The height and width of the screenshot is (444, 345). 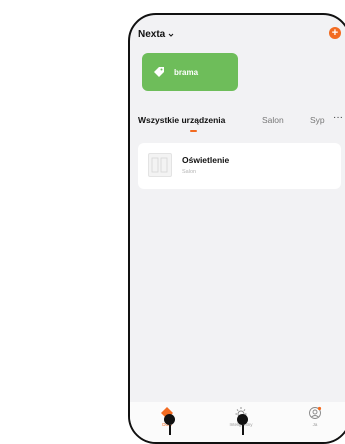 What do you see at coordinates (181, 120) in the screenshot?
I see `tab-all-devices: Wszystkie urządzenia` at bounding box center [181, 120].